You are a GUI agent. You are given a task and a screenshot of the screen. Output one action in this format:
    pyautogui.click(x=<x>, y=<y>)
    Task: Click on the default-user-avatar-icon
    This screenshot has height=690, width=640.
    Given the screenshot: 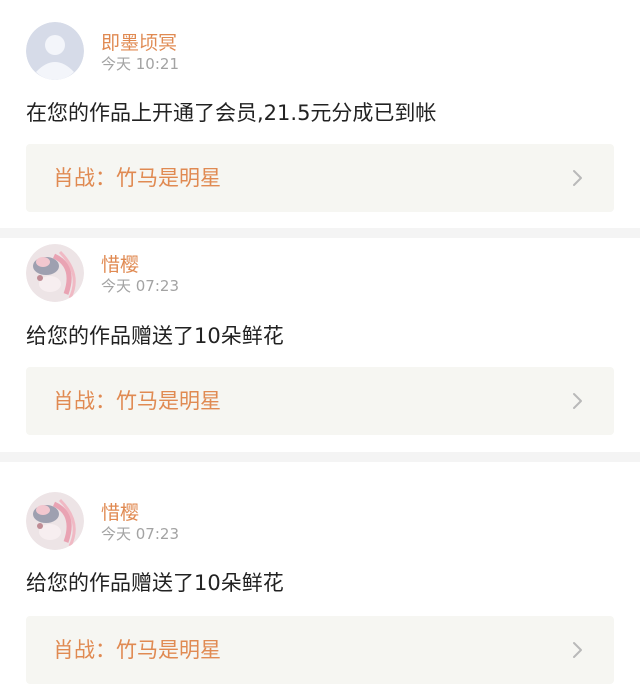 What is the action you would take?
    pyautogui.click(x=55, y=51)
    